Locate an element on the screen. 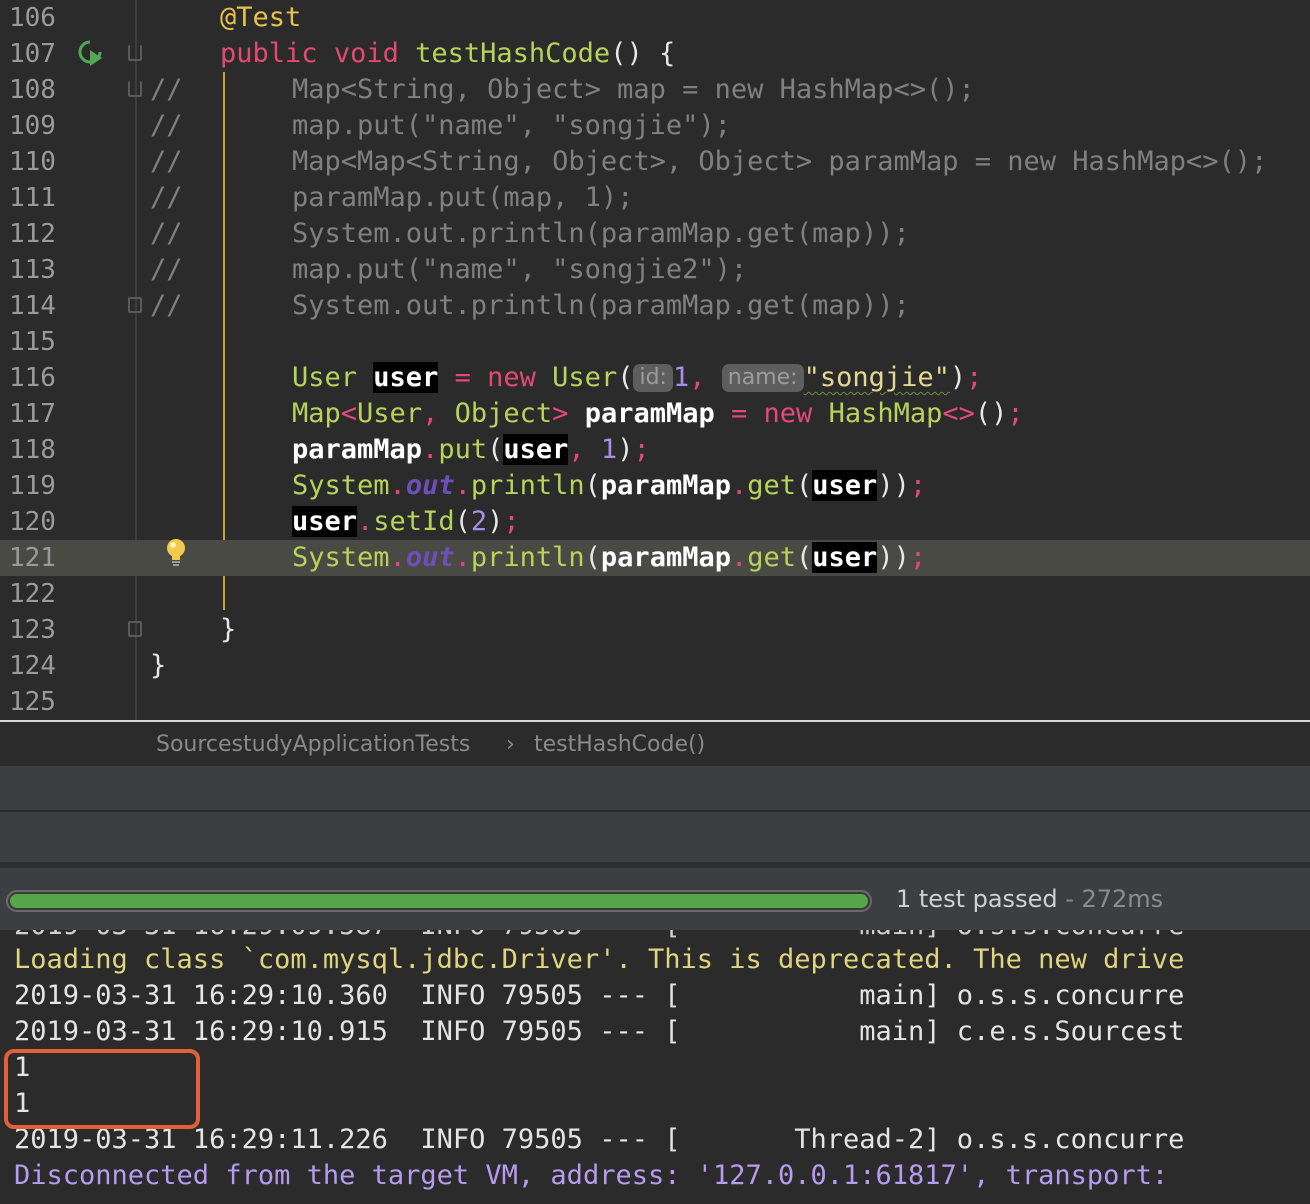  line-number: 114 is located at coordinates (32, 306).